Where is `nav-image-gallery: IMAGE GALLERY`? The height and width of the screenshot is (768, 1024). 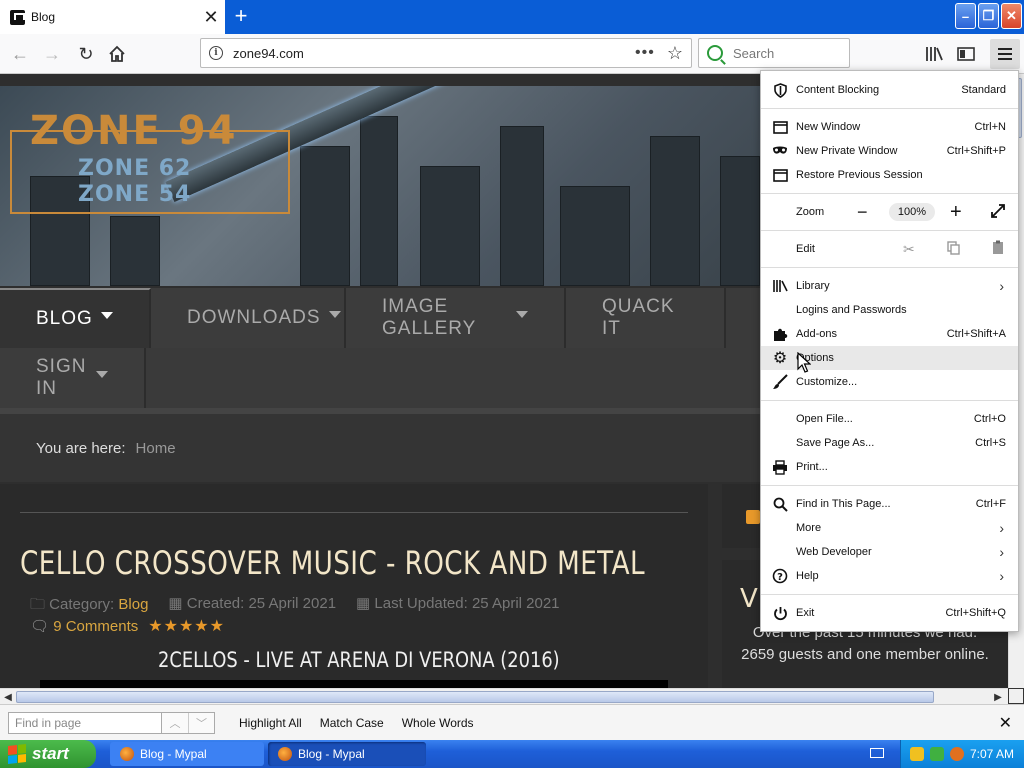 nav-image-gallery: IMAGE GALLERY is located at coordinates (456, 318).